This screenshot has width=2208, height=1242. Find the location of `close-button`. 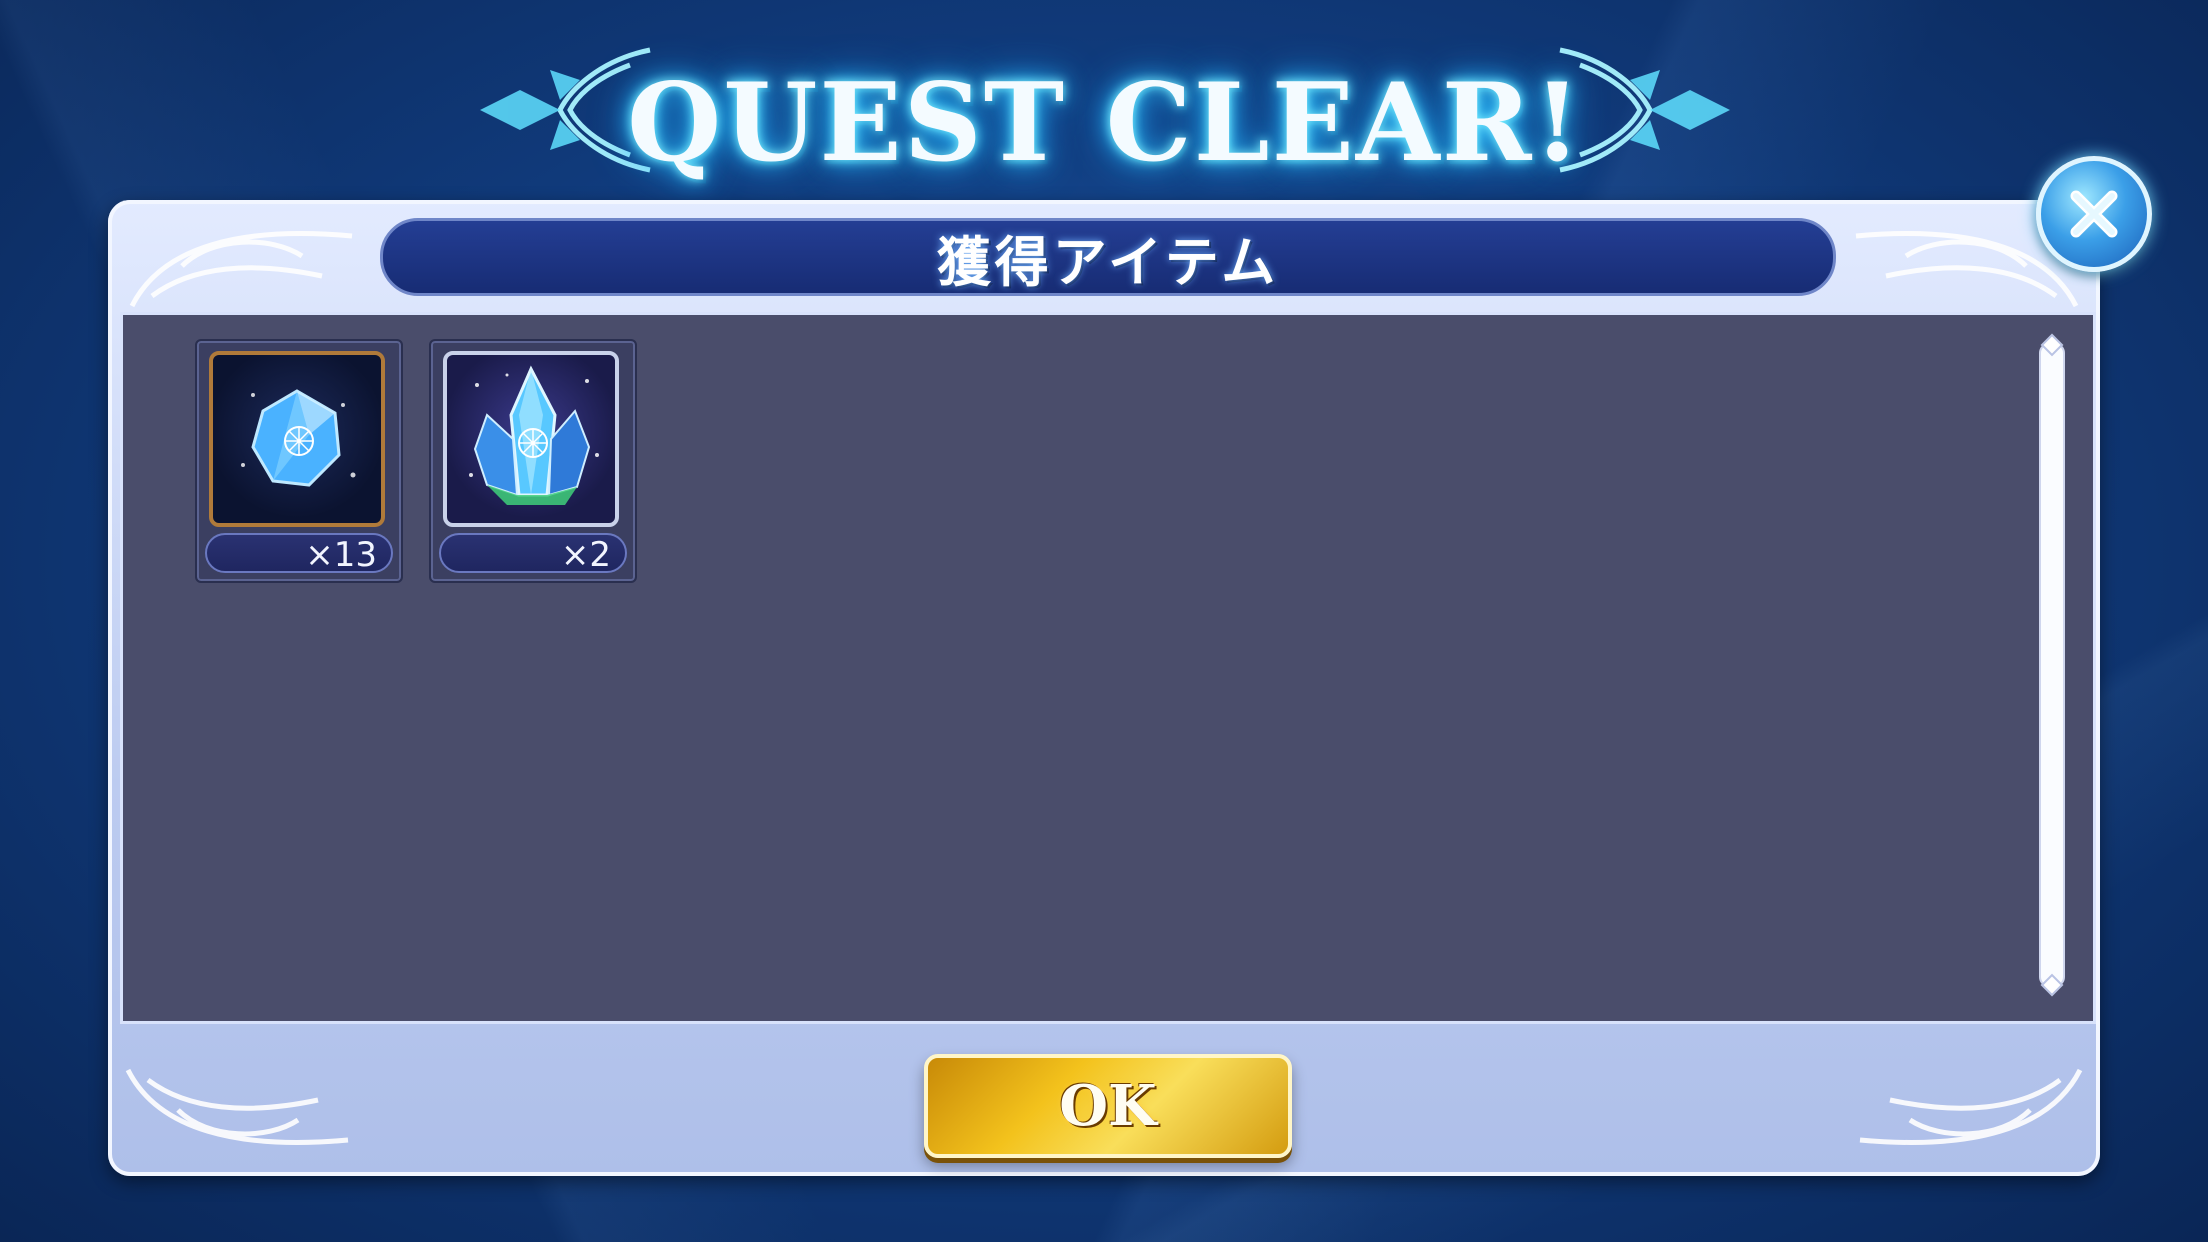

close-button is located at coordinates (2094, 214).